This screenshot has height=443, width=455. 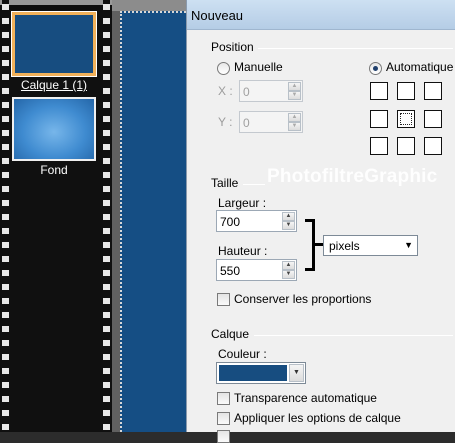 What do you see at coordinates (303, 299) in the screenshot?
I see `keep-proportions-label: Conserver les proportions` at bounding box center [303, 299].